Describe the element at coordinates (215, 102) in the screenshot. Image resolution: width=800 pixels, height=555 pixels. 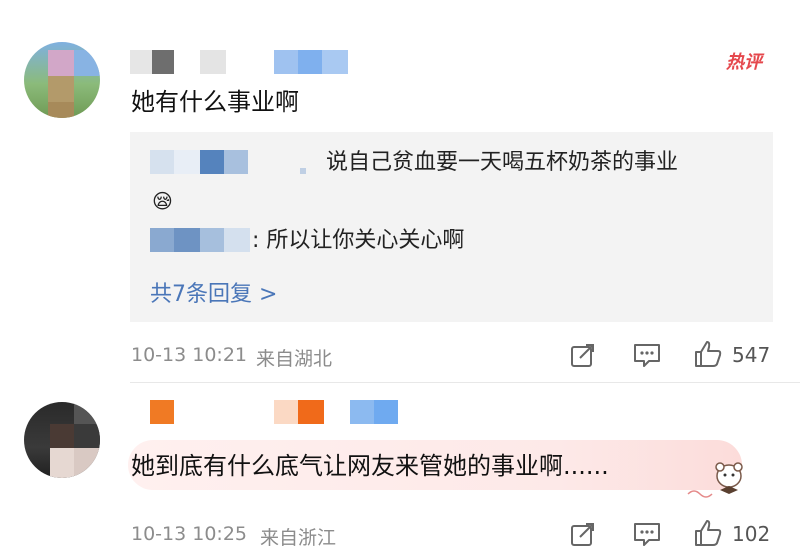
I see `comment-text: 她有什么事业啊` at that location.